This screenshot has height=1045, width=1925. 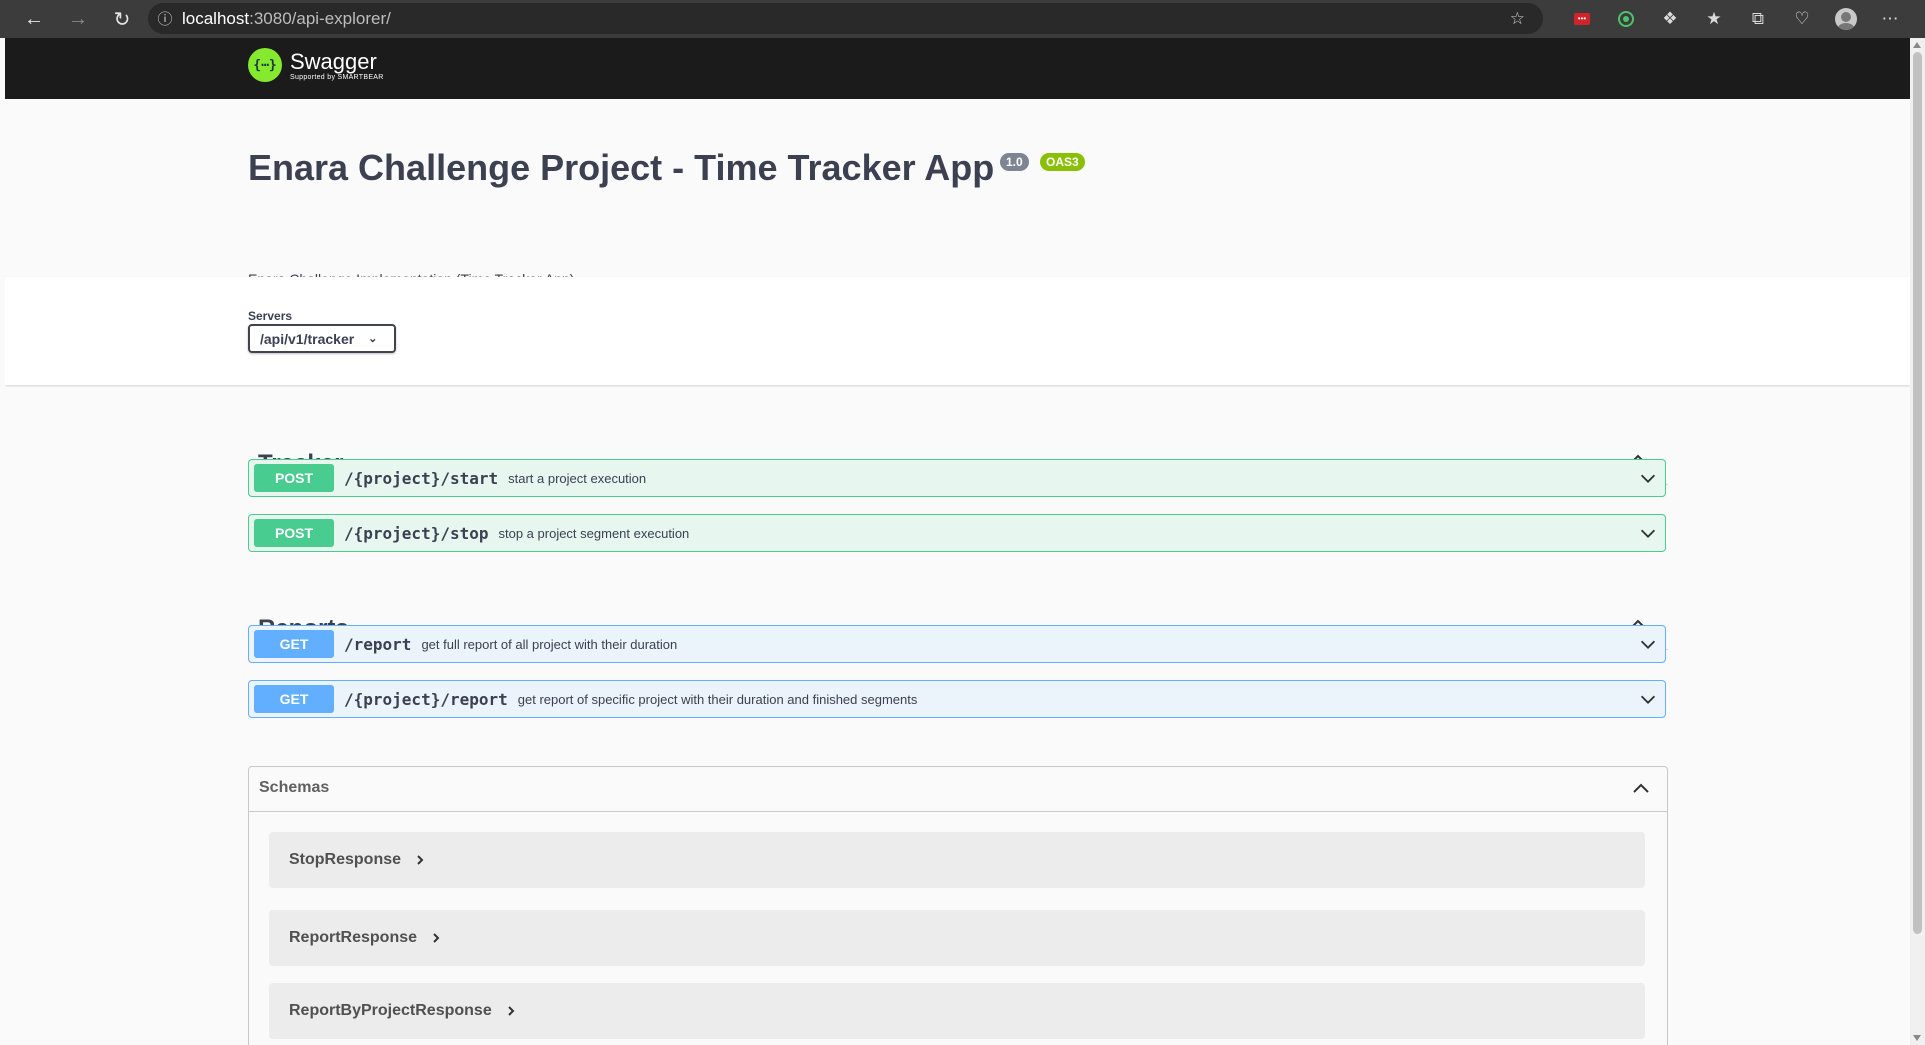 I want to click on model-name: ReportByProjectResponse, so click(x=390, y=1010).